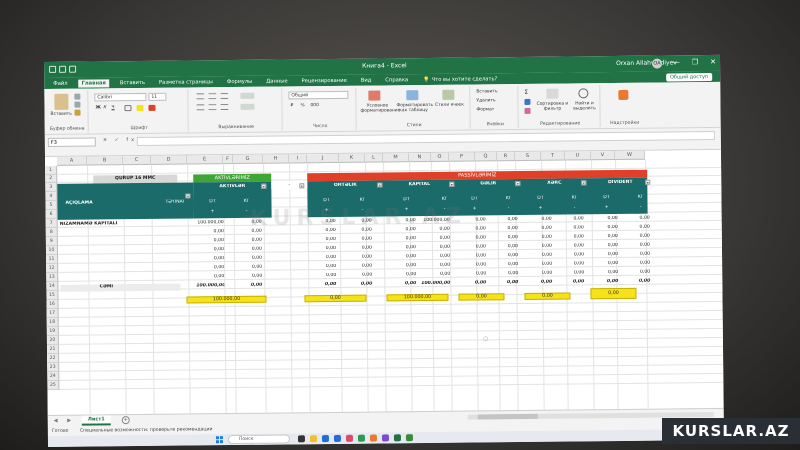 Image resolution: width=800 pixels, height=450 pixels. Describe the element at coordinates (212, 107) in the screenshot. I see `align-center-icon` at that location.